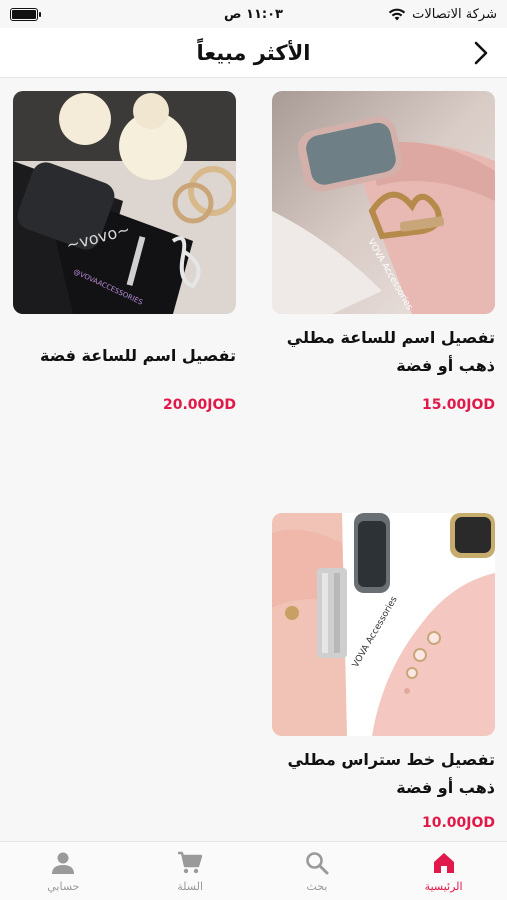 This screenshot has height=900, width=507. I want to click on tab-cart: السلة, so click(190, 871).